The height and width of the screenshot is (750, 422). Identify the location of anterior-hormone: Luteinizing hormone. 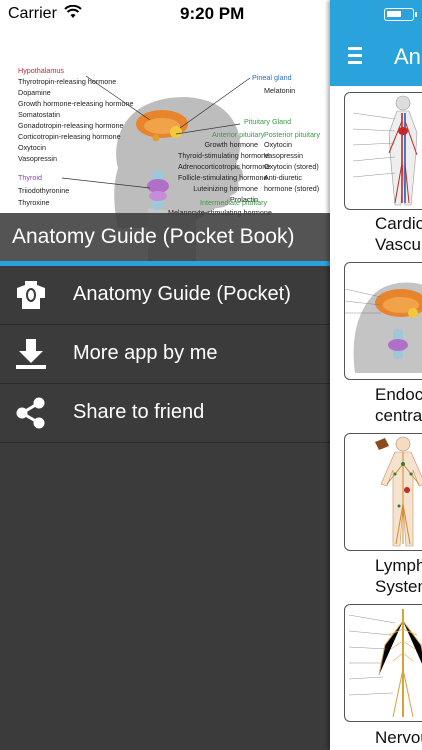
(225, 188).